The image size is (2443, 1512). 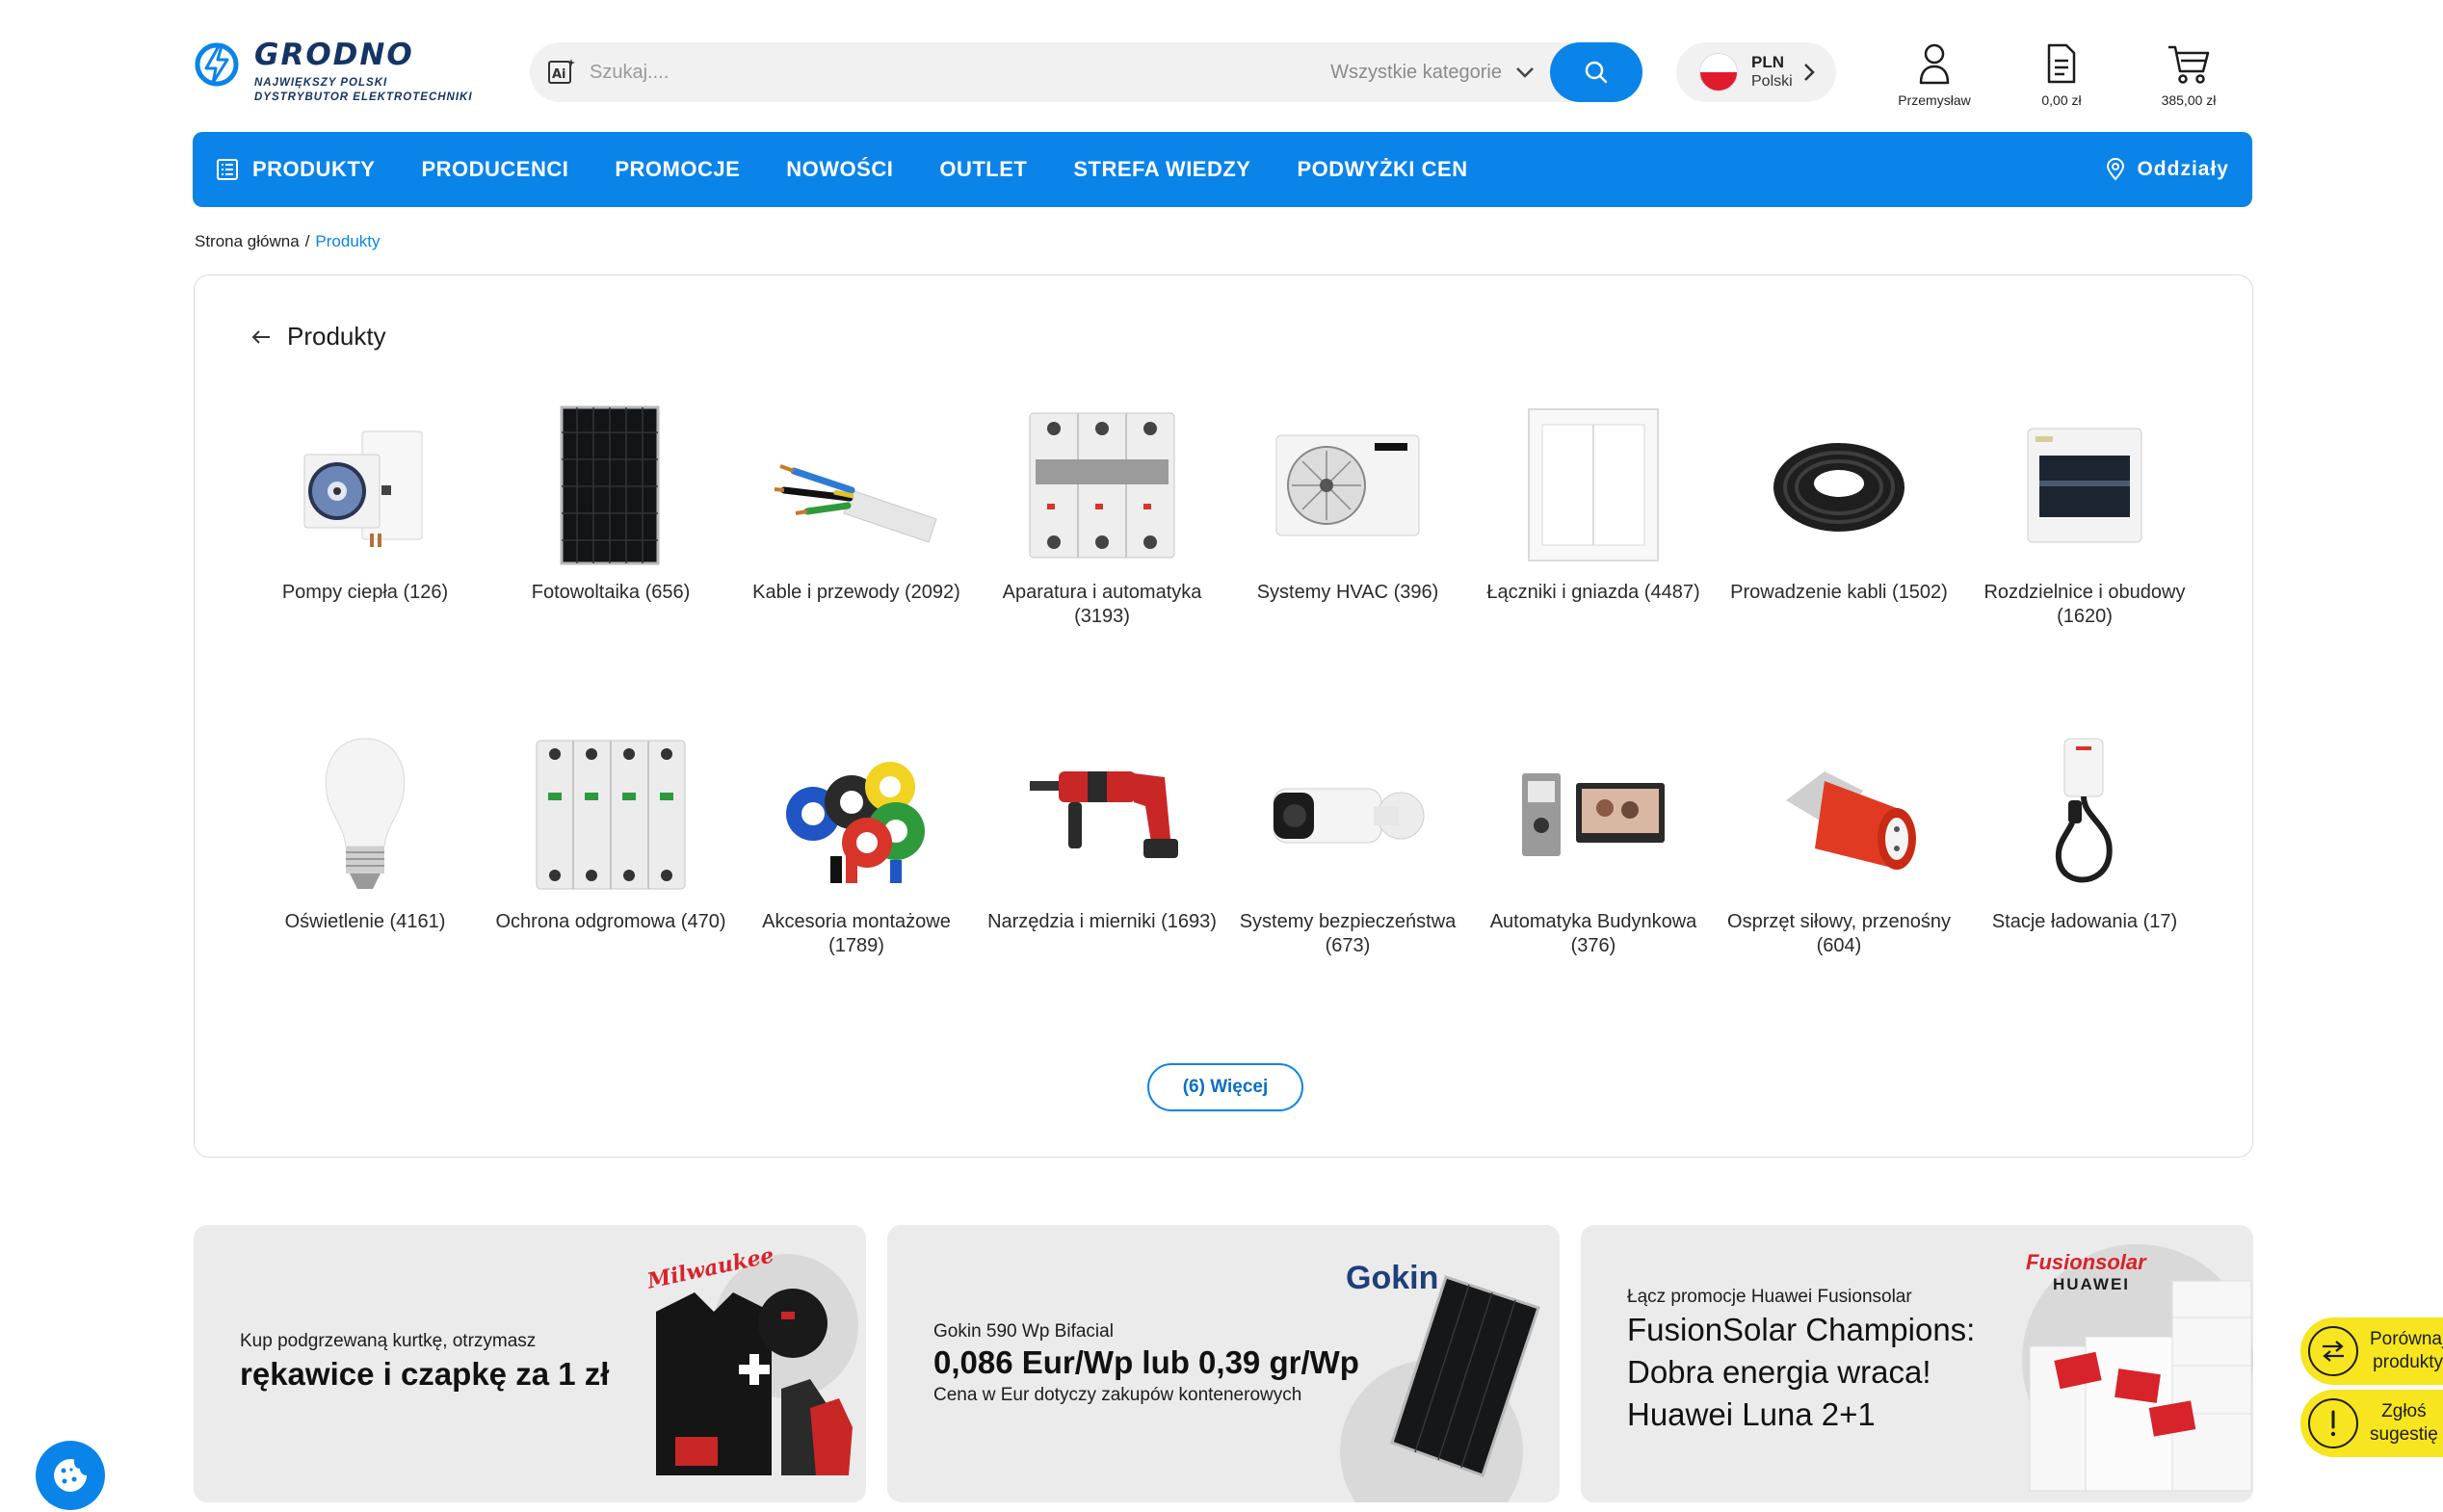 I want to click on promo-text-note: Cena w Eur dotyczy zakupów kontenerowych, so click(x=1117, y=1395).